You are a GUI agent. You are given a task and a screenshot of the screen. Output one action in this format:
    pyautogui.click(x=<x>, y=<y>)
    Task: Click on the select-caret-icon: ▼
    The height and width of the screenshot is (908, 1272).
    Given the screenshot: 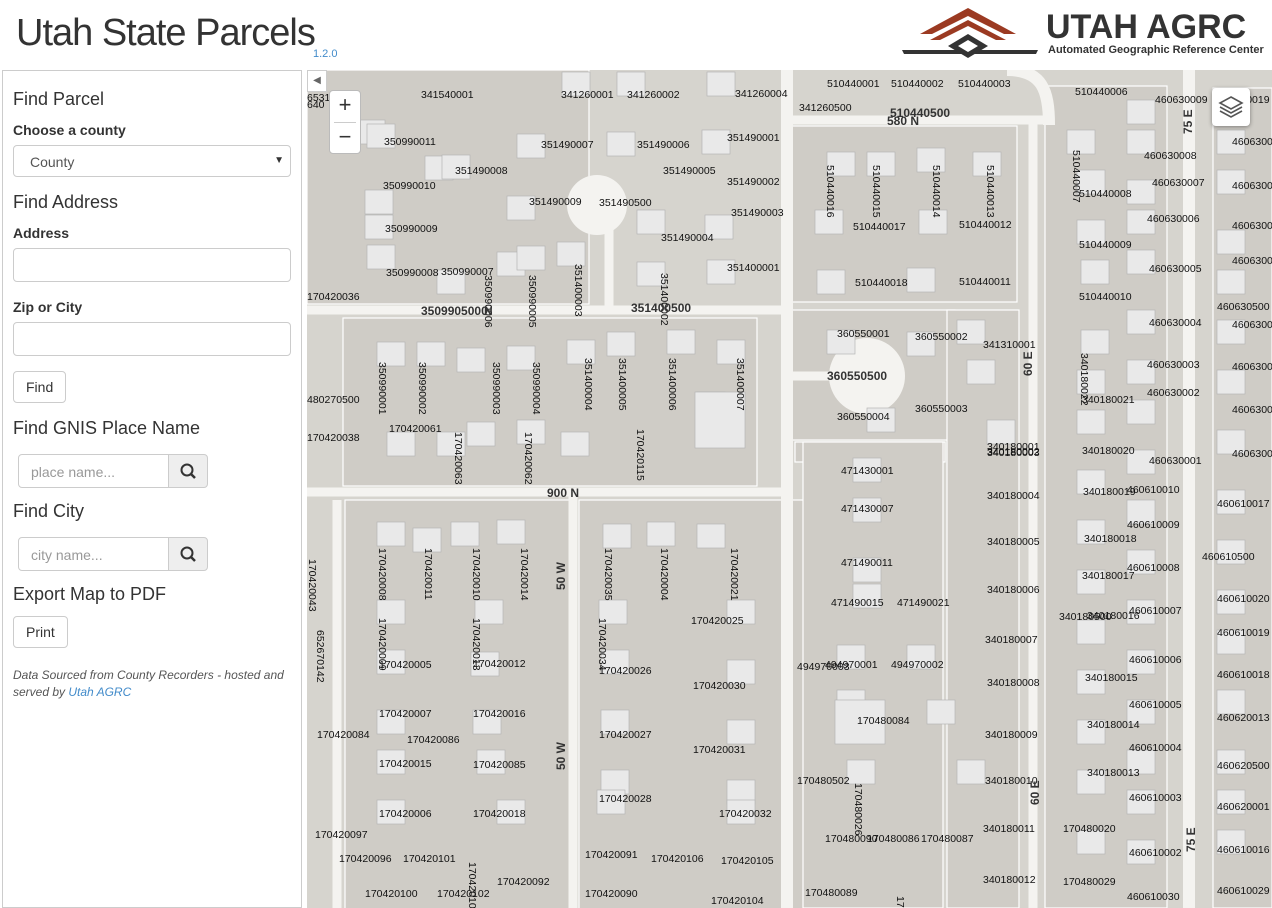 What is the action you would take?
    pyautogui.click(x=279, y=160)
    